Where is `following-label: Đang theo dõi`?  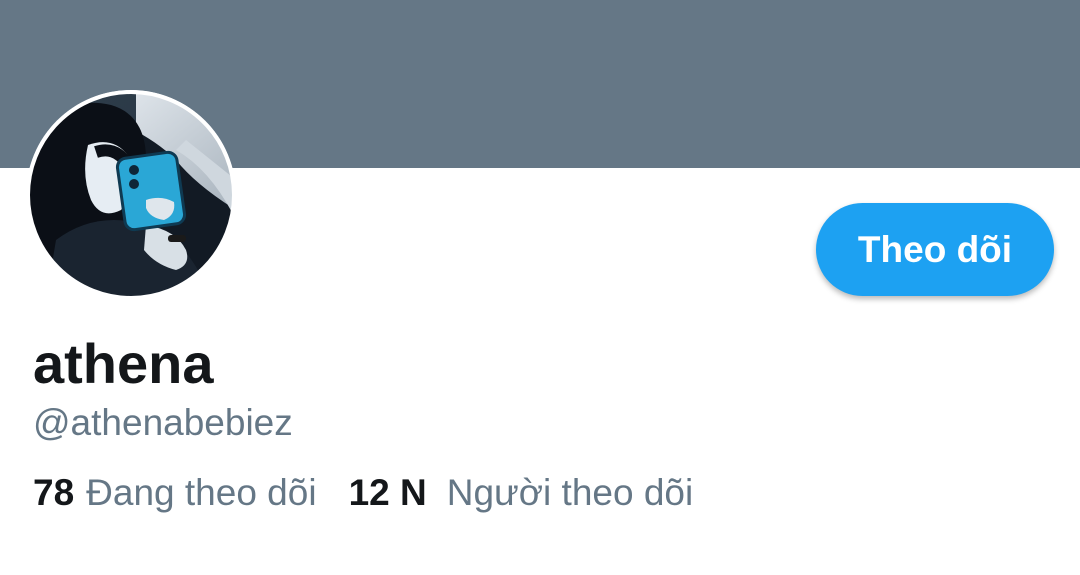
following-label: Đang theo dõi is located at coordinates (201, 492).